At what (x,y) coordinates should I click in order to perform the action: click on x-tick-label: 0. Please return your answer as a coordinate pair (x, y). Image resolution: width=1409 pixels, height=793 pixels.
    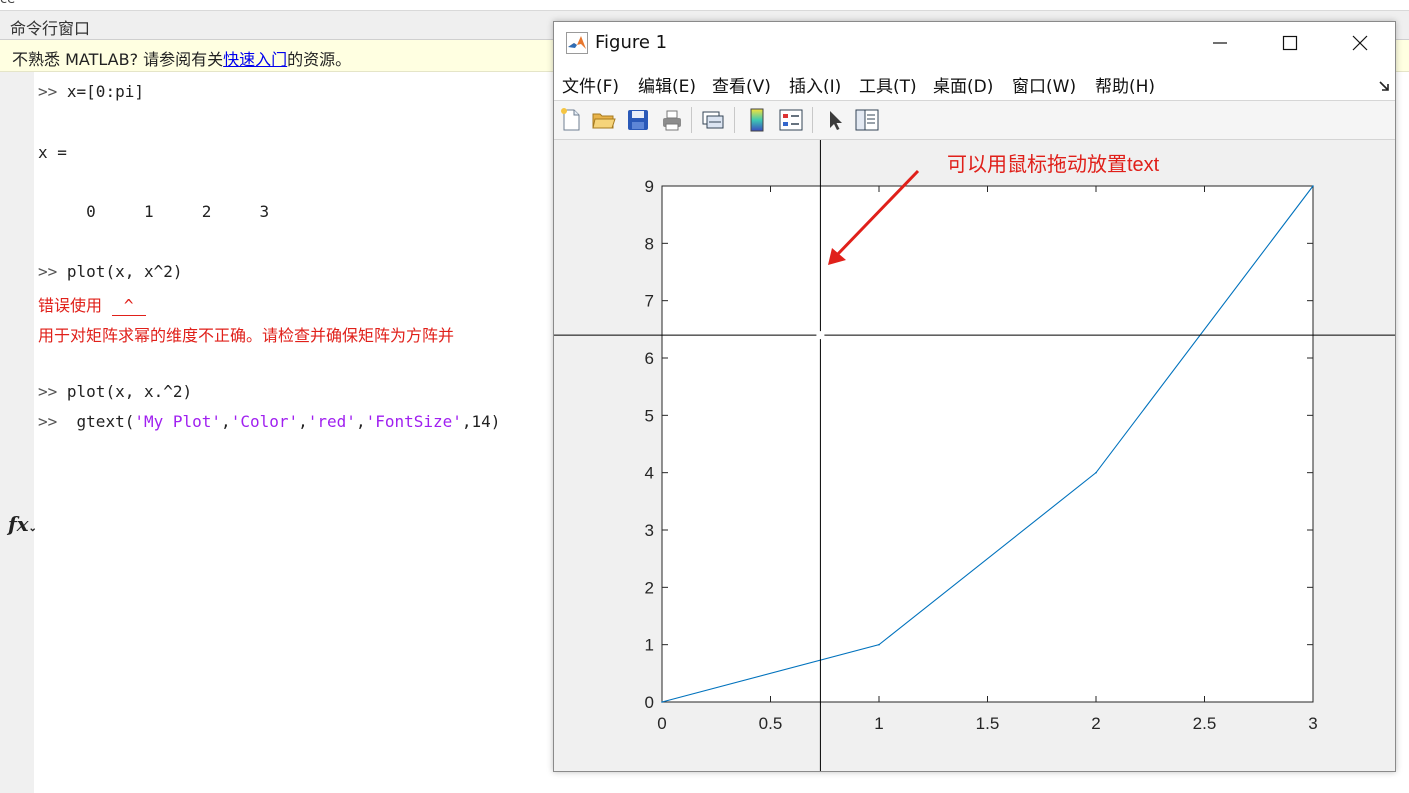
    Looking at the image, I should click on (661, 723).